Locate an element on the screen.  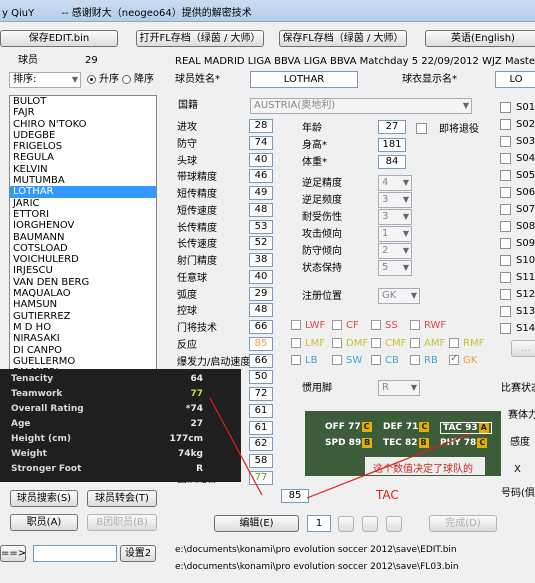
goto-input is located at coordinates (75, 553).